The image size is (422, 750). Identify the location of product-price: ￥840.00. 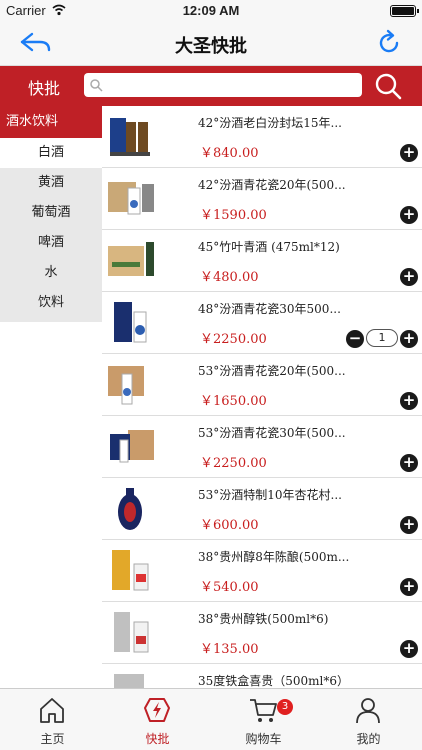
(229, 153).